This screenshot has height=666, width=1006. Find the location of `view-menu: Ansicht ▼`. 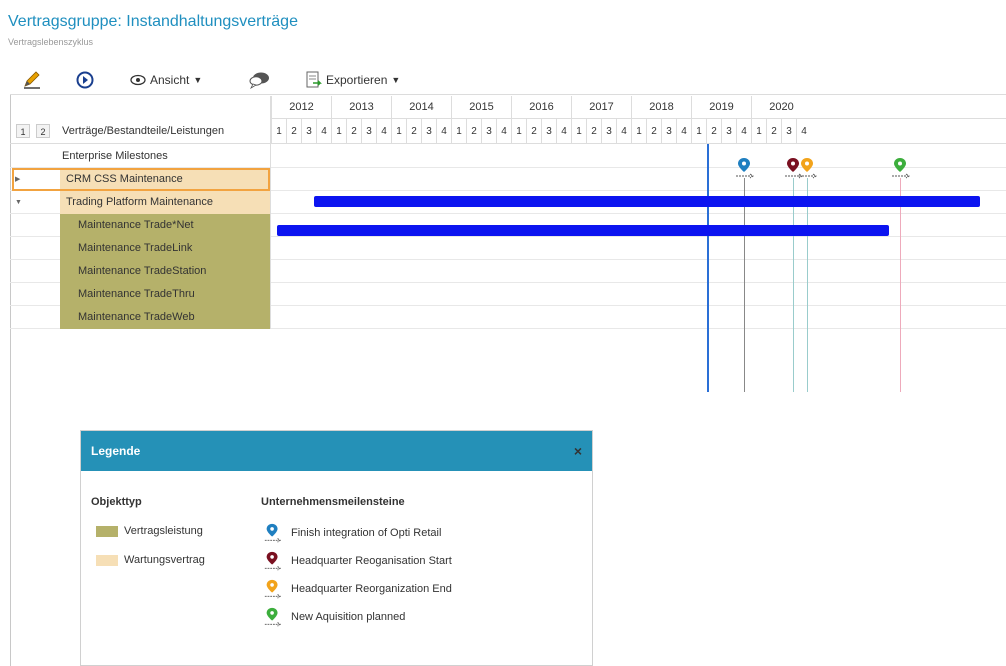

view-menu: Ansicht ▼ is located at coordinates (166, 79).